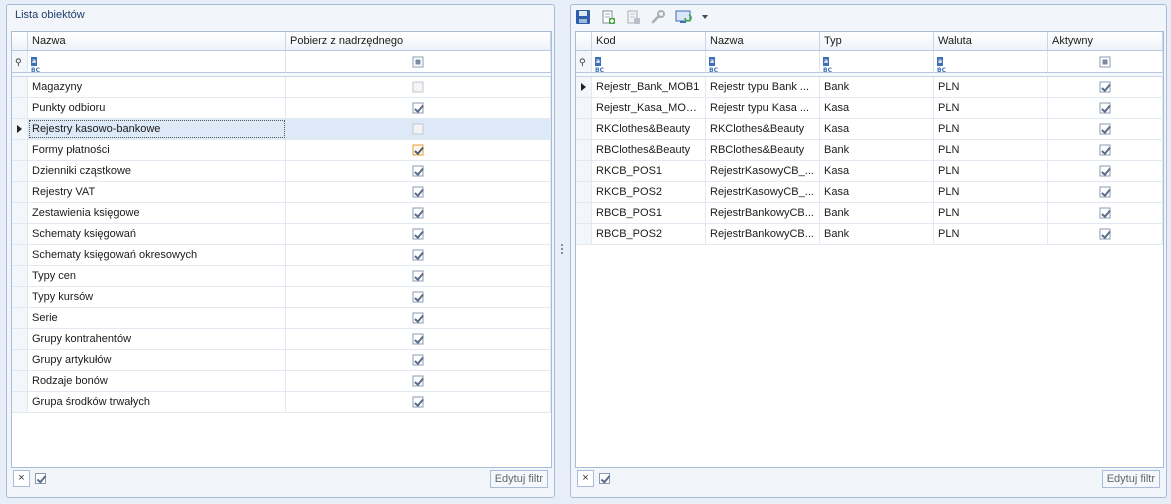  What do you see at coordinates (649, 62) in the screenshot?
I see `filter-cell-kod: aBC` at bounding box center [649, 62].